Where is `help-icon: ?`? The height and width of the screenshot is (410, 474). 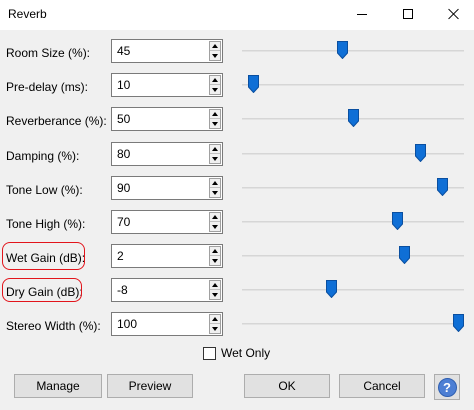
help-icon: ? is located at coordinates (447, 387).